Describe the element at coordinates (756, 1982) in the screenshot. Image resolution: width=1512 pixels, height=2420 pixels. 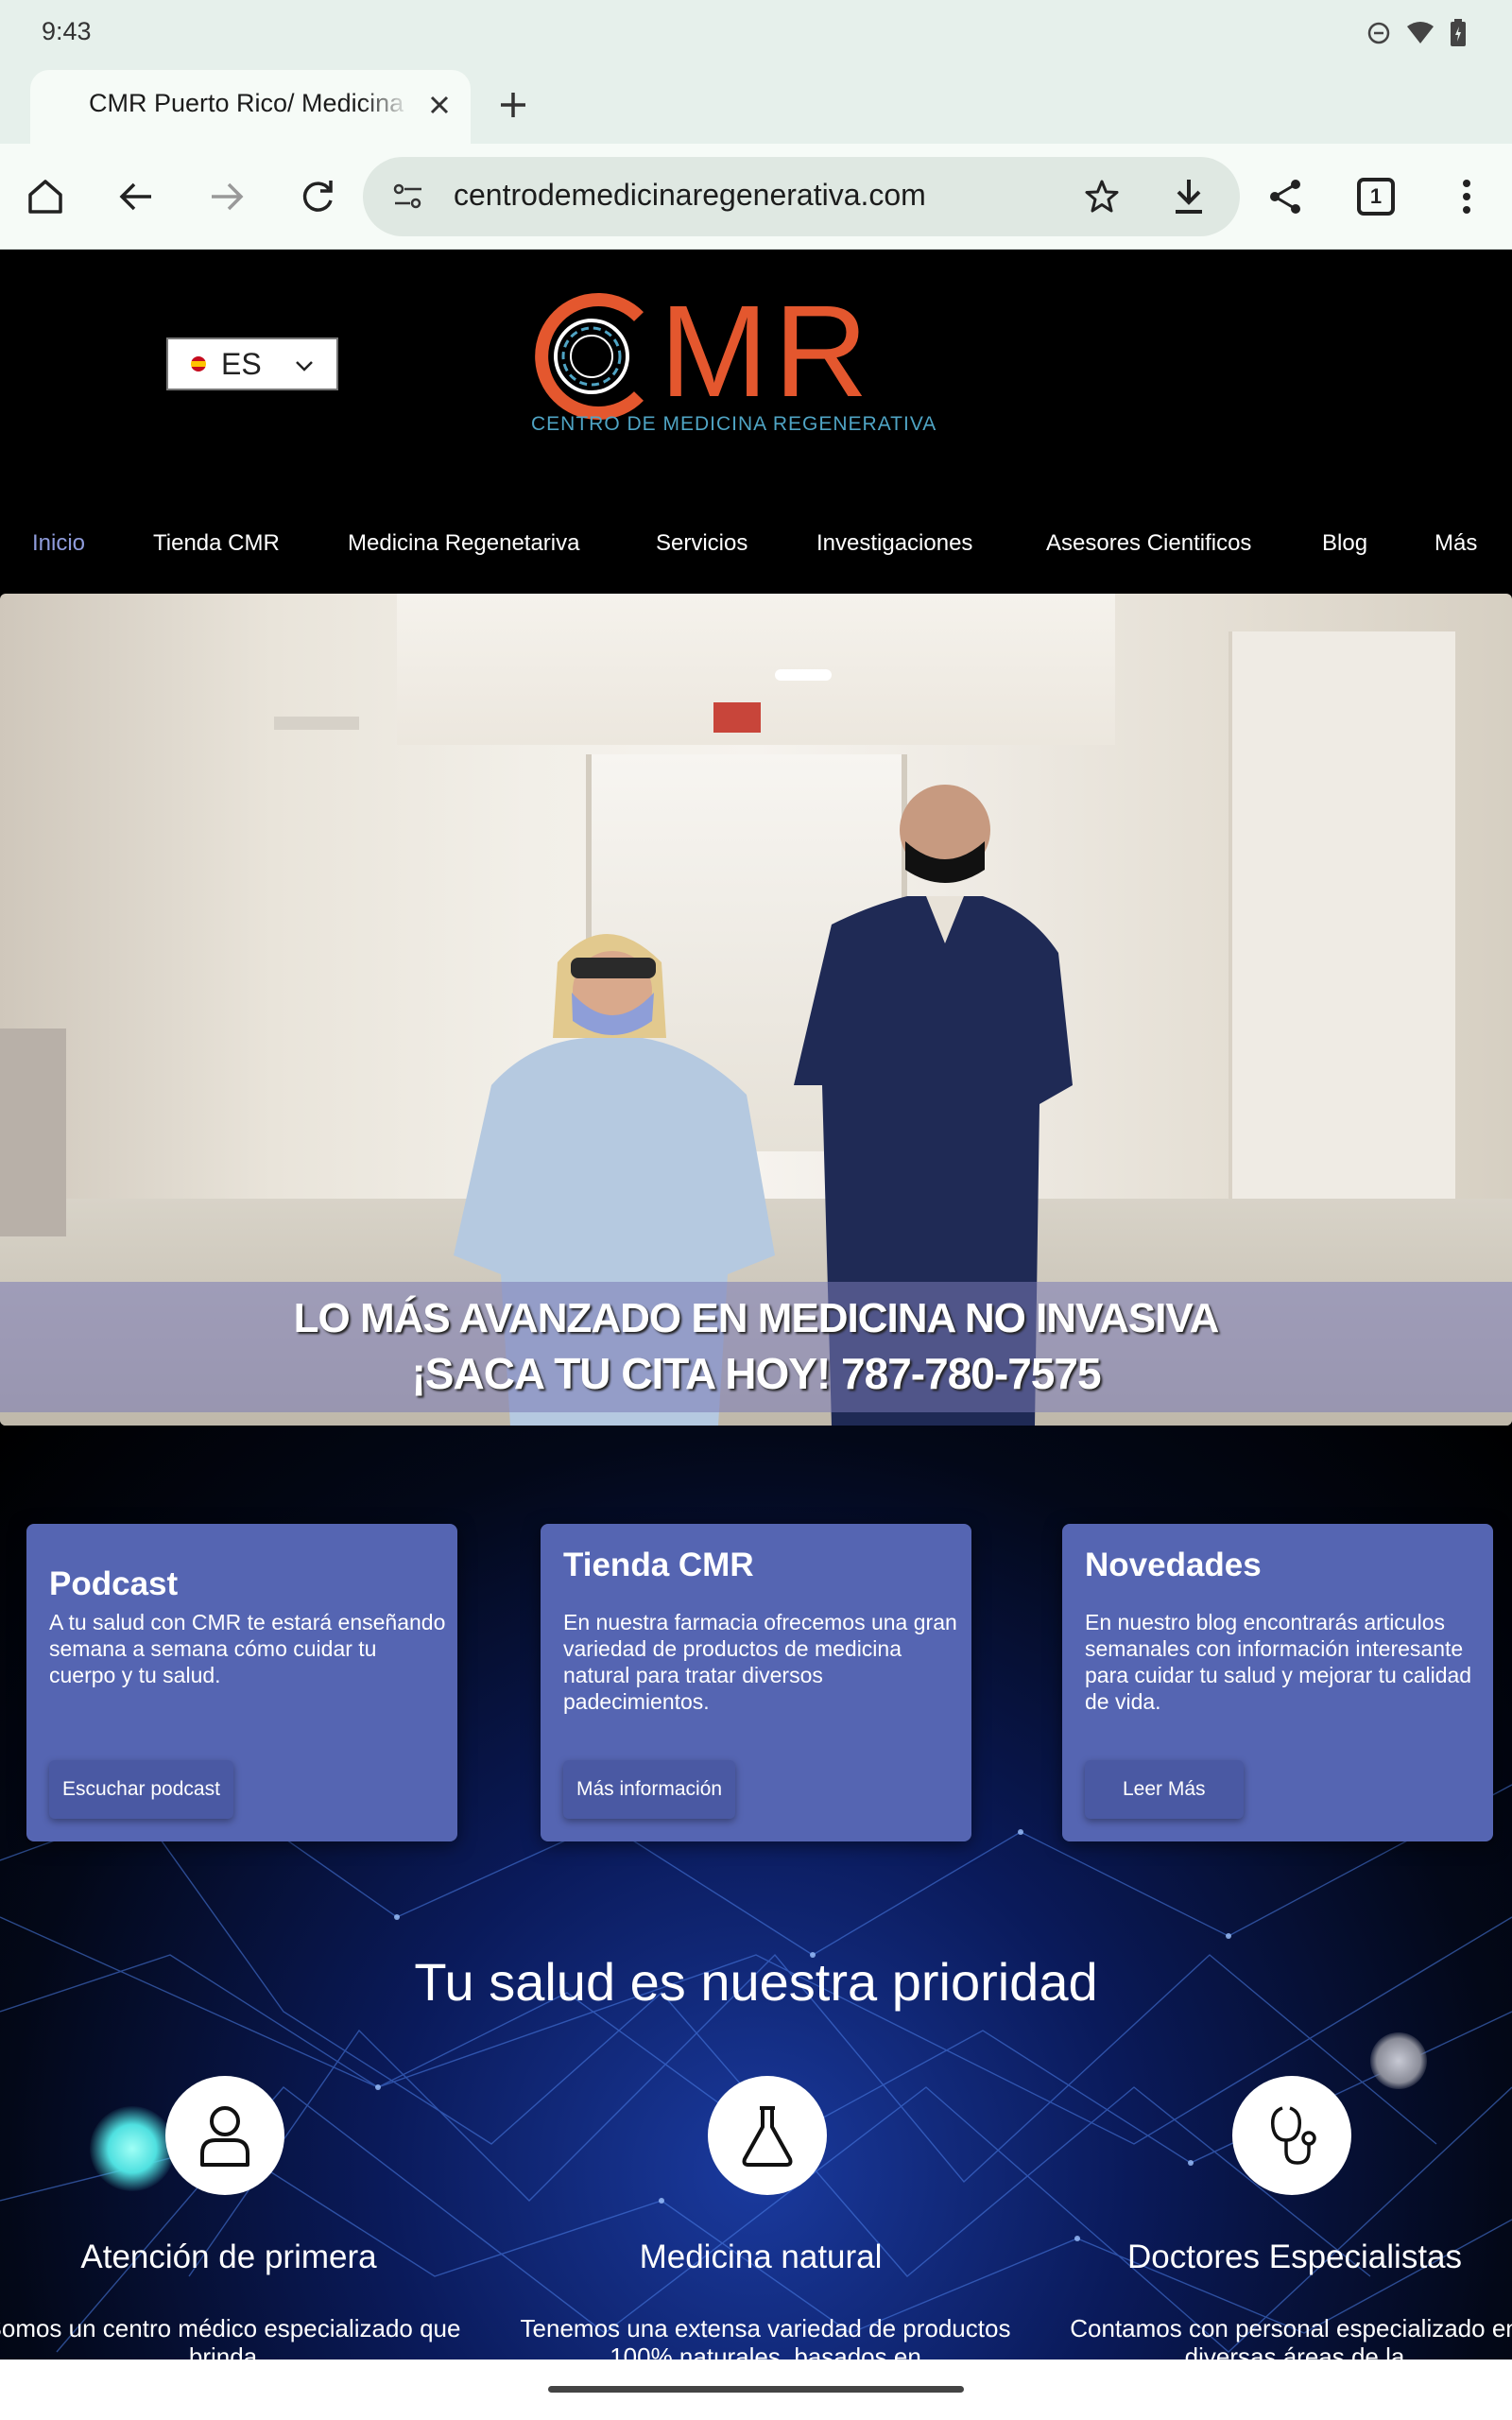
I see `section-title: Tu salud es nuestra prioridad` at that location.